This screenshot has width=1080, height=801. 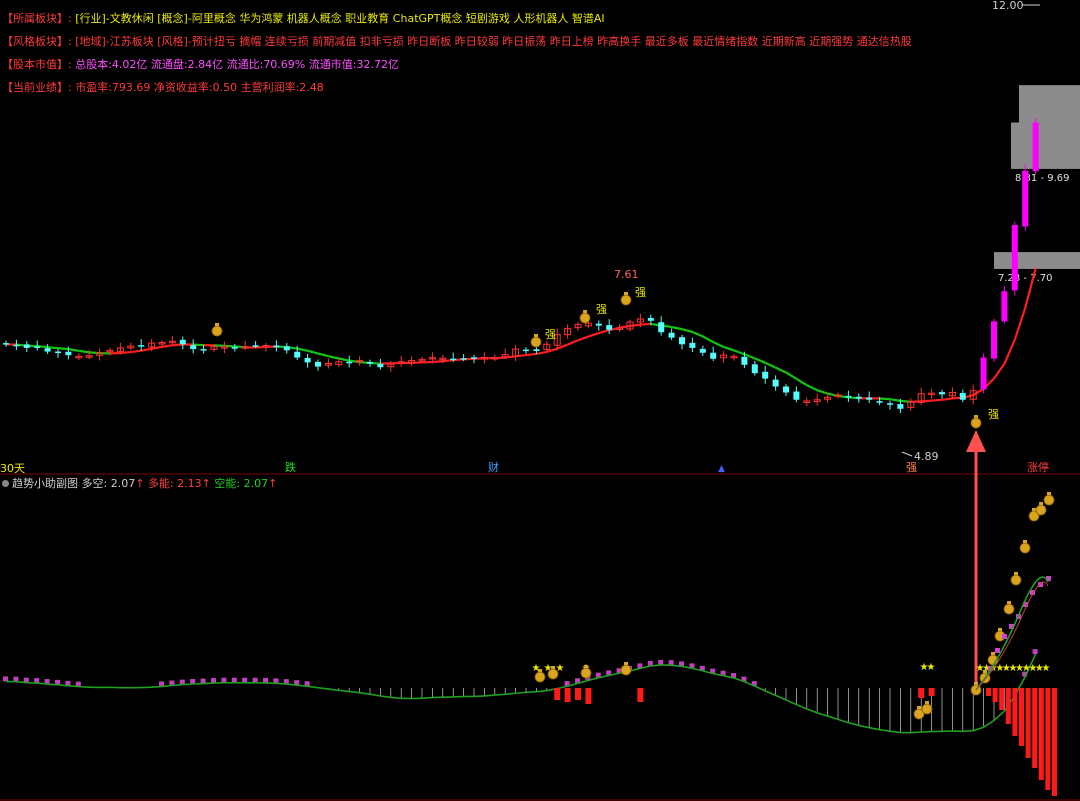 What do you see at coordinates (37, 41) in the screenshot?
I see `style-key: 【风格板块】:` at bounding box center [37, 41].